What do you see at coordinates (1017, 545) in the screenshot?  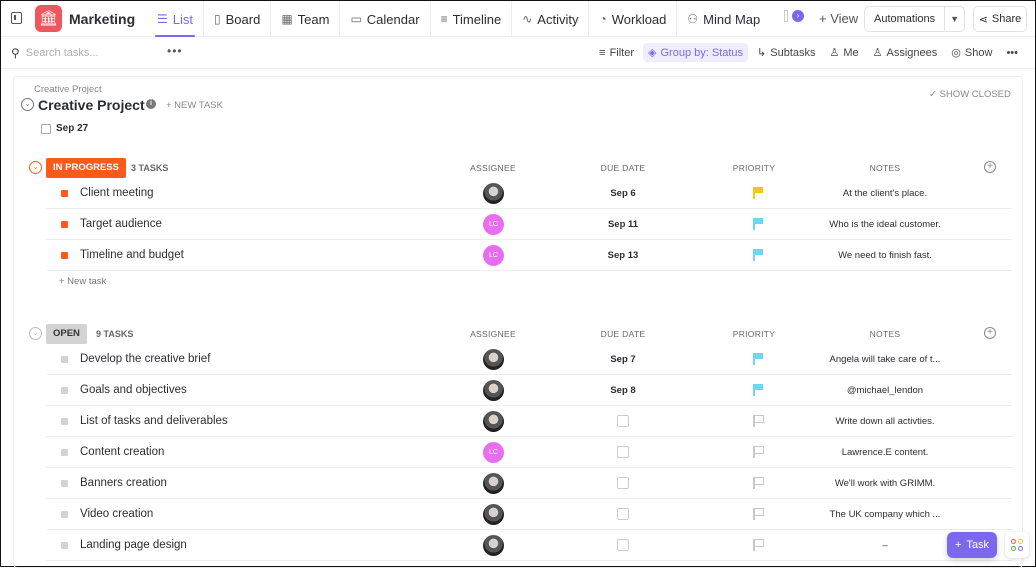 I see `apps-icon` at bounding box center [1017, 545].